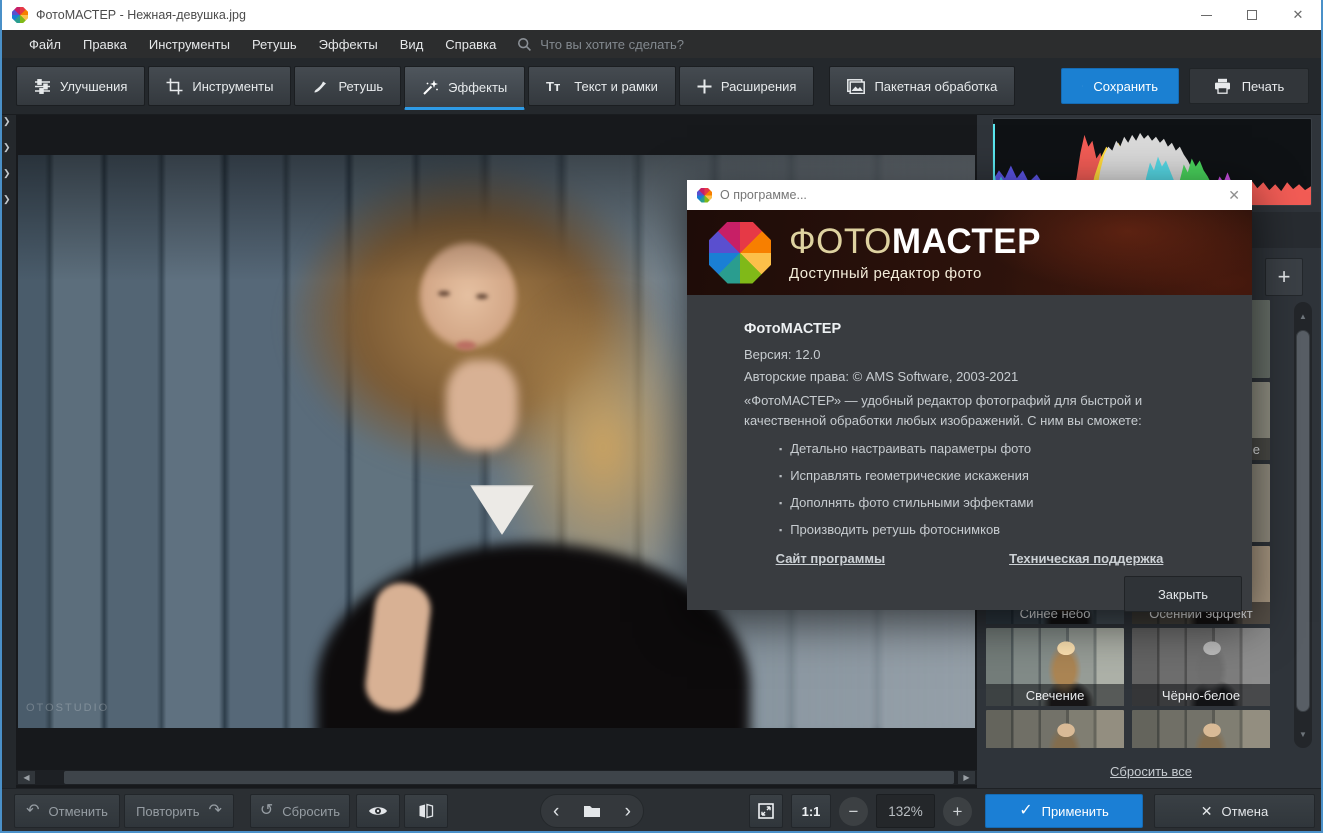 Image resolution: width=1323 pixels, height=833 pixels. Describe the element at coordinates (300, 811) in the screenshot. I see `reset-button: ↺ Сбросить` at that location.